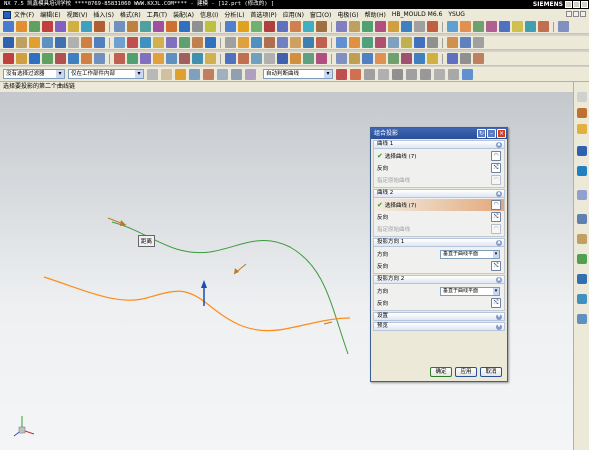 The height and width of the screenshot is (450, 589). I want to click on mid-point-snap-icon, so click(355, 74).